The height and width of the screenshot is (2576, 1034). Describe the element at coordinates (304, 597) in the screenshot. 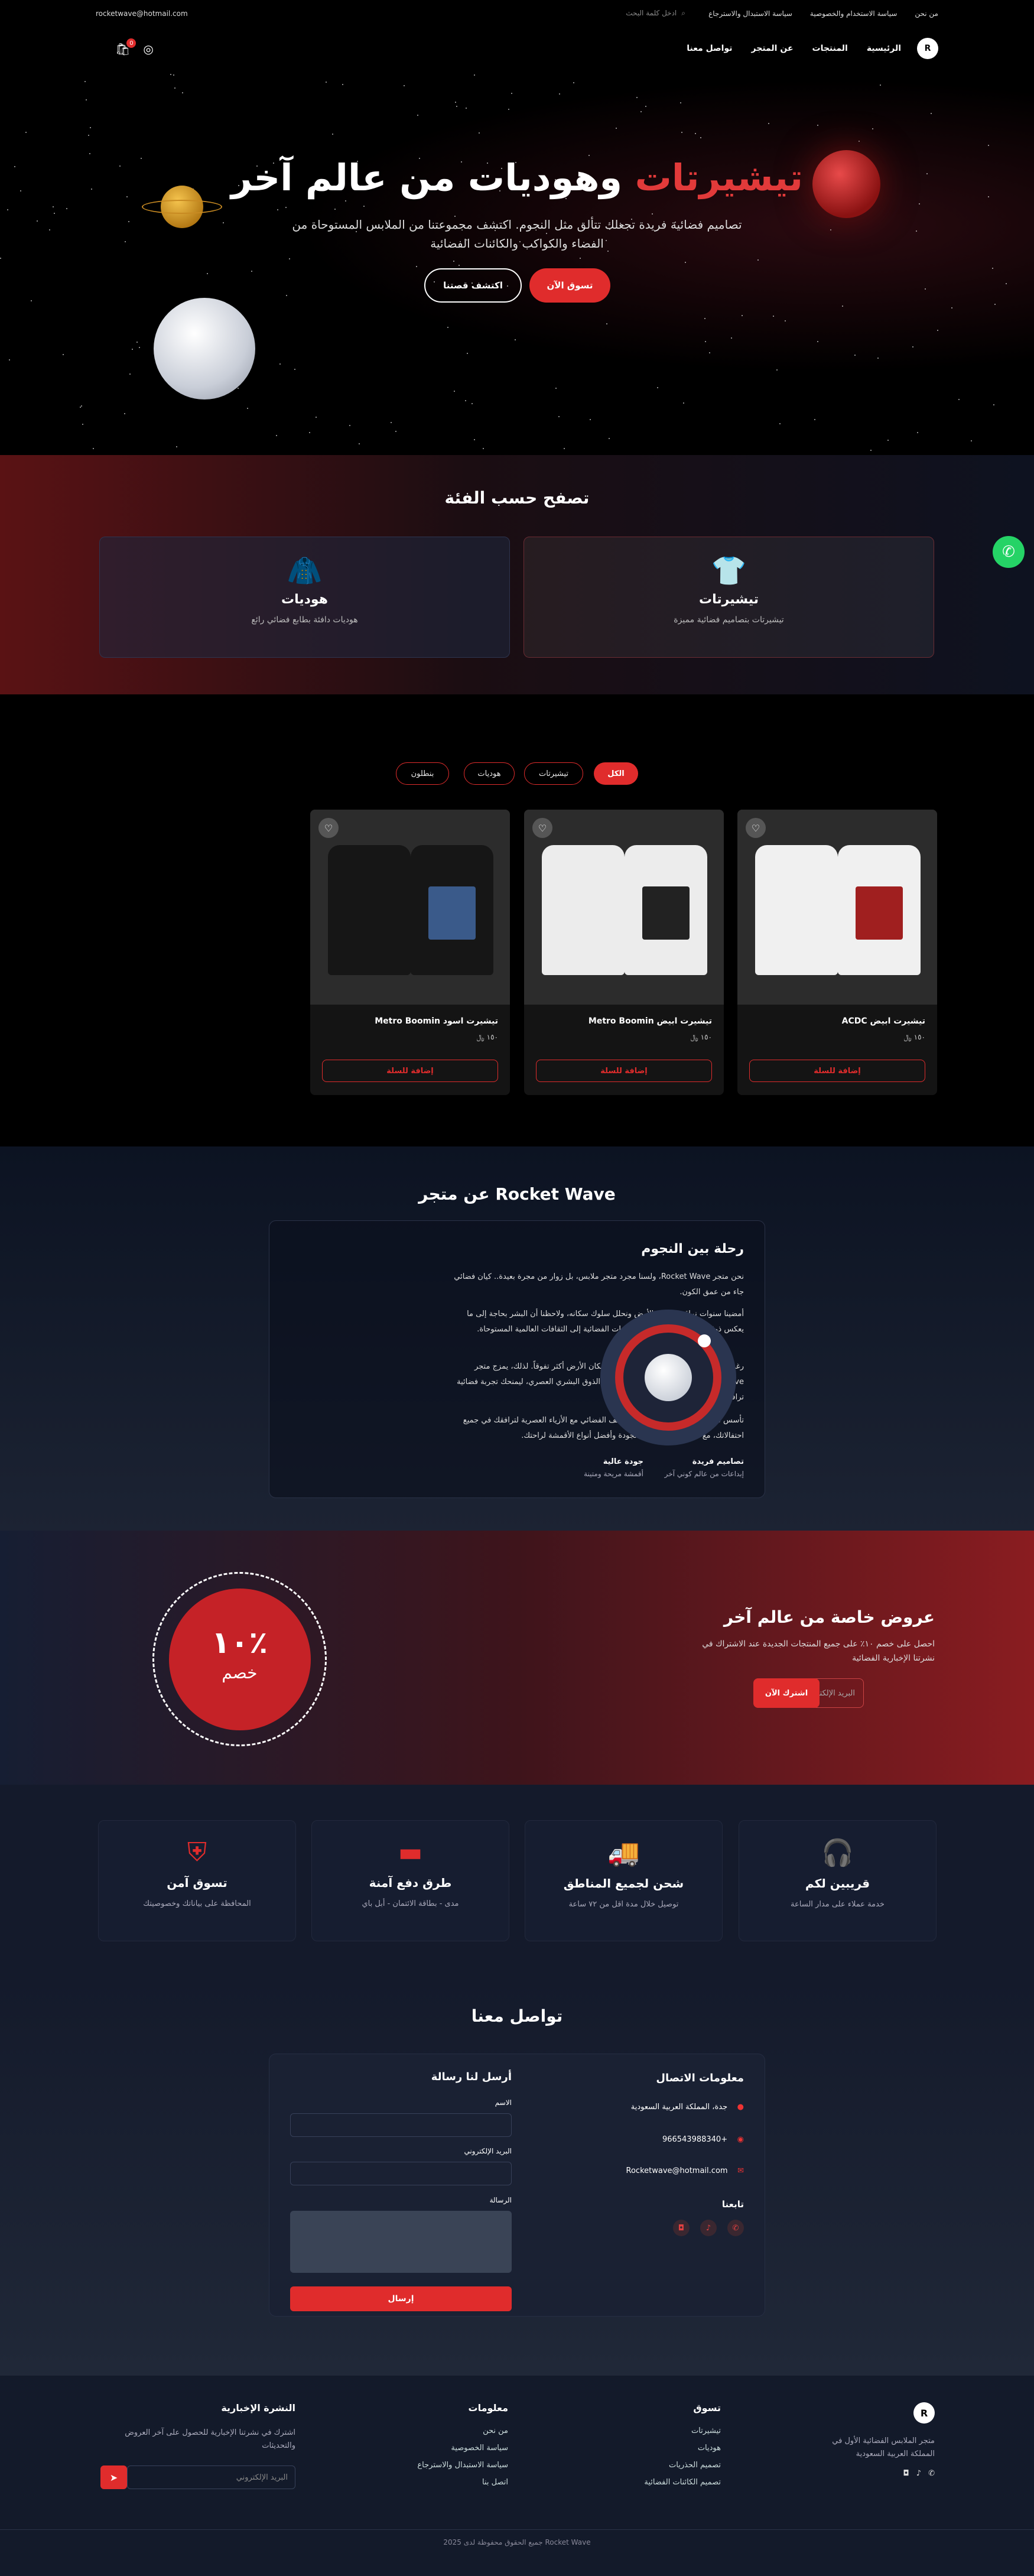

I see `category-card-hoodies: 🧥 هوديات هوديات دافئة بطابع فضائي رائع` at that location.